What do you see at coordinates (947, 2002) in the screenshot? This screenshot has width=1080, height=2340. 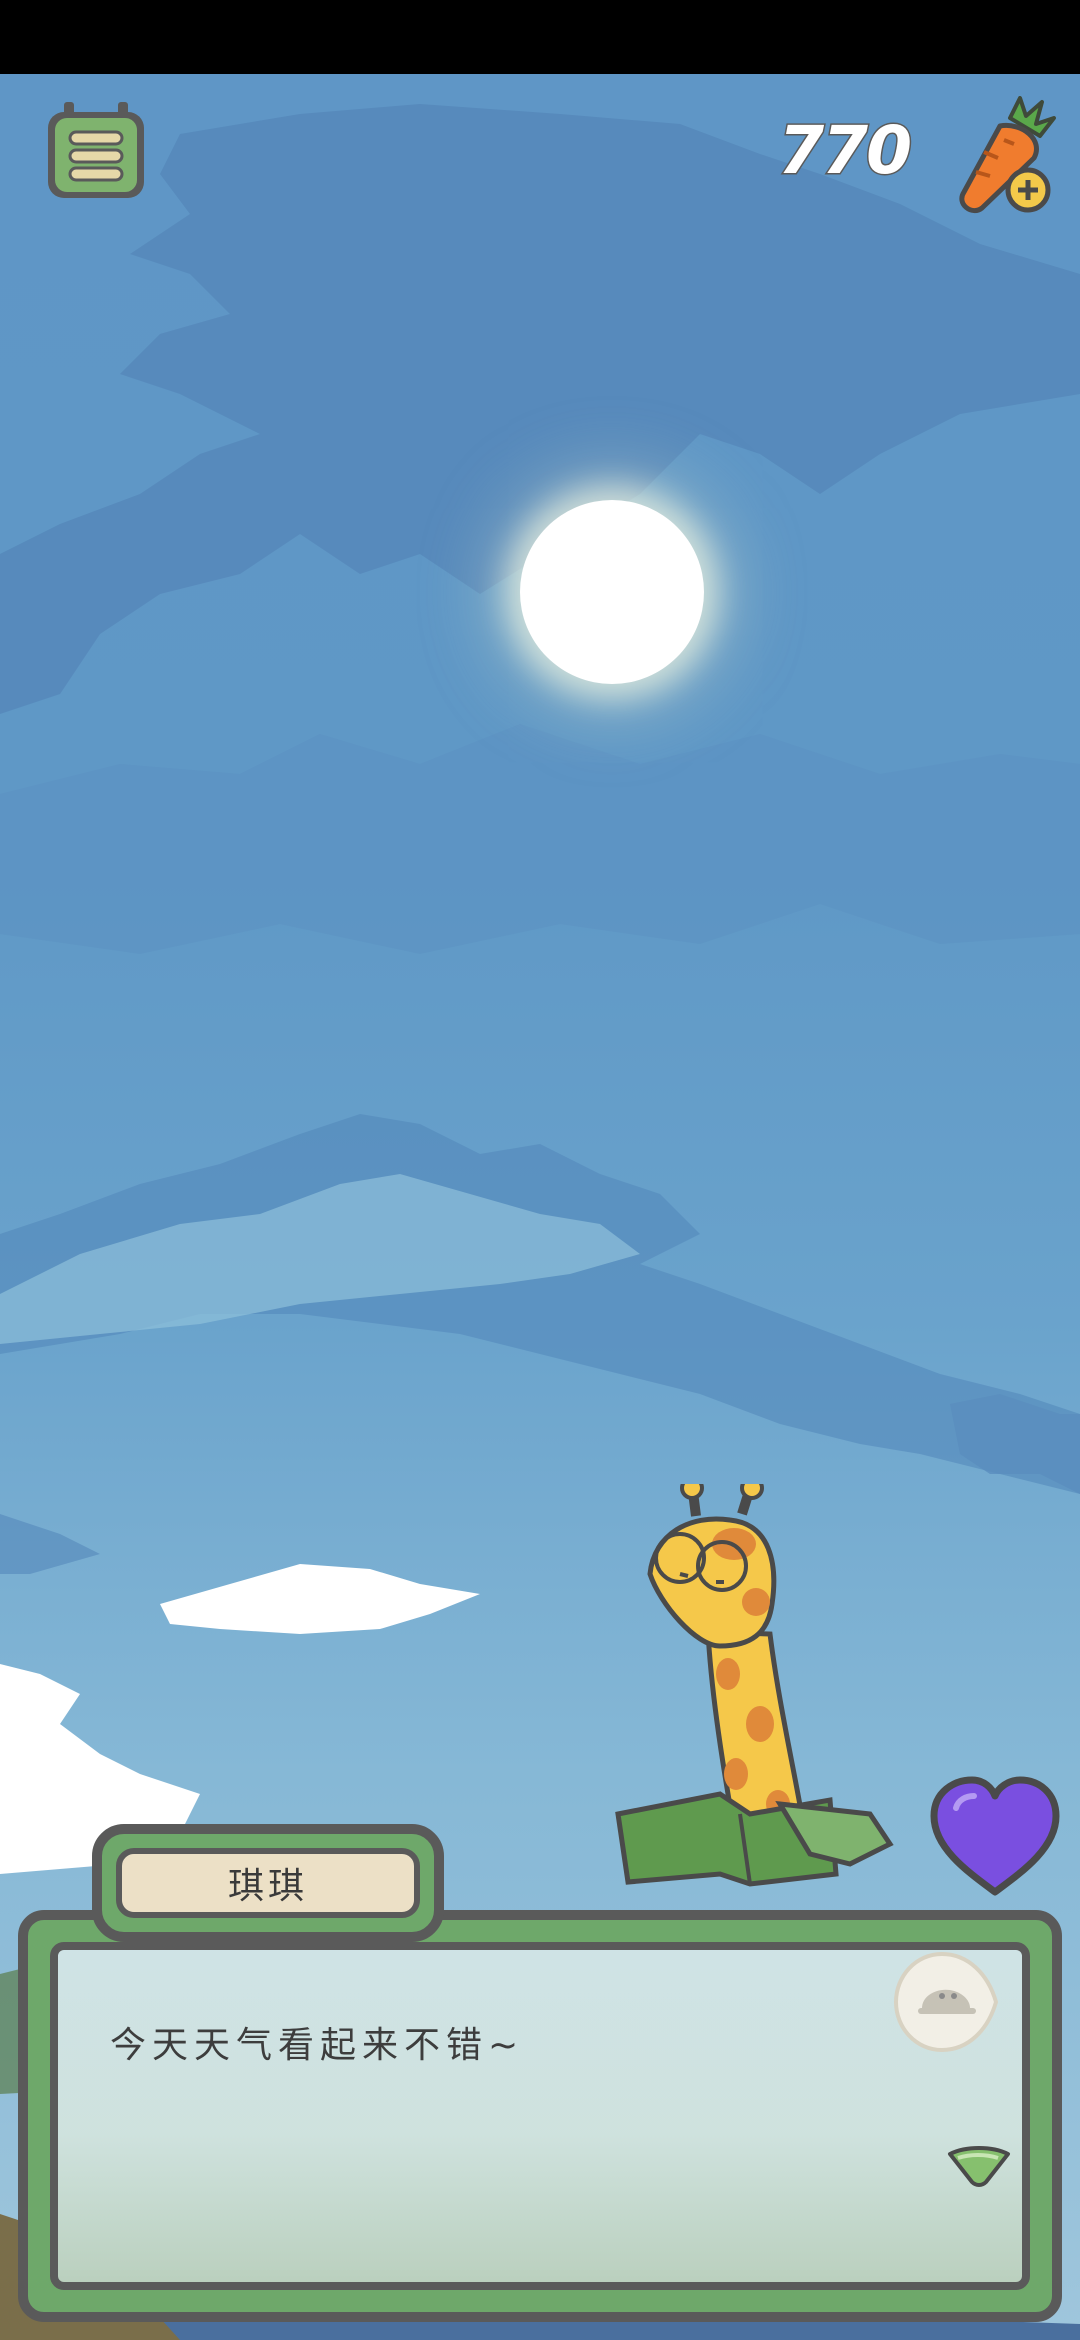 I see `skip-icon` at bounding box center [947, 2002].